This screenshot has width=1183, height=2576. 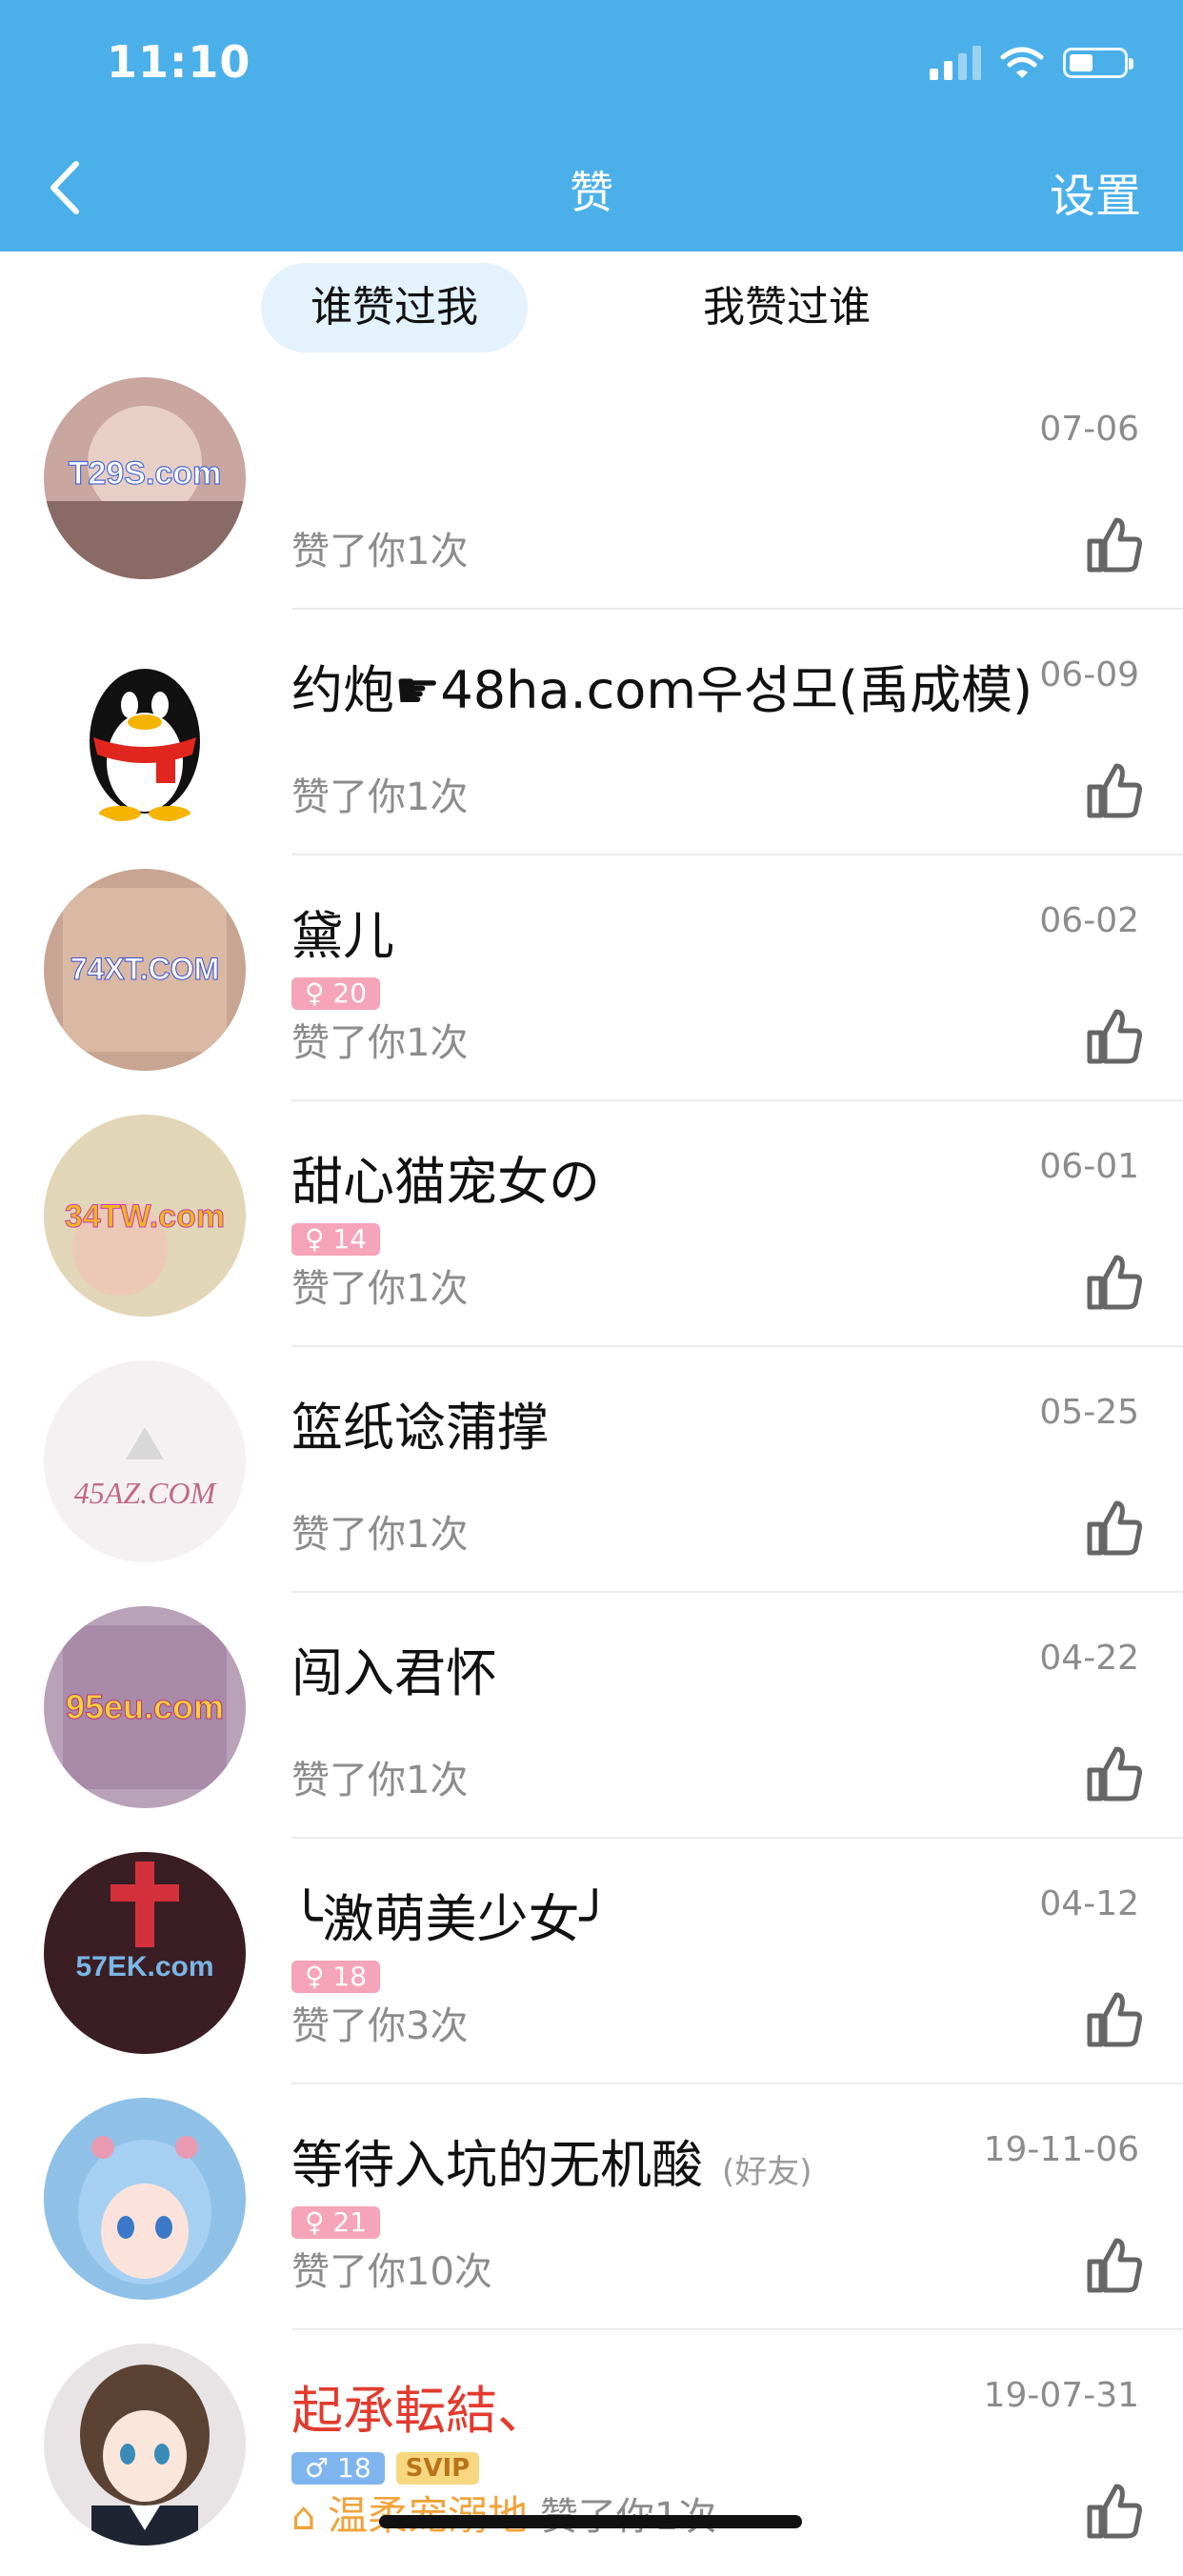 I want to click on status-time: 11:10, so click(x=179, y=62).